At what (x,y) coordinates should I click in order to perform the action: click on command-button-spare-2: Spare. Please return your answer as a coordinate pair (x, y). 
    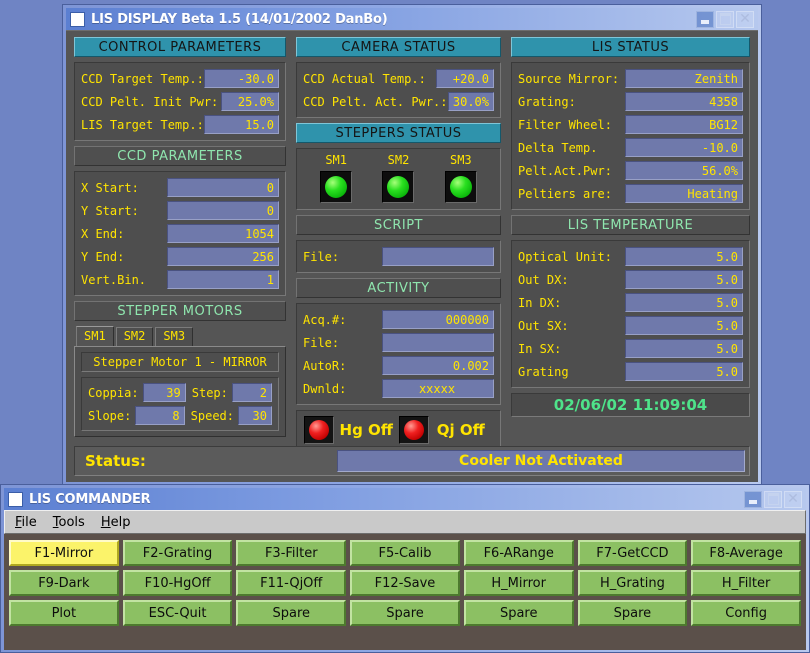
    Looking at the image, I should click on (405, 613).